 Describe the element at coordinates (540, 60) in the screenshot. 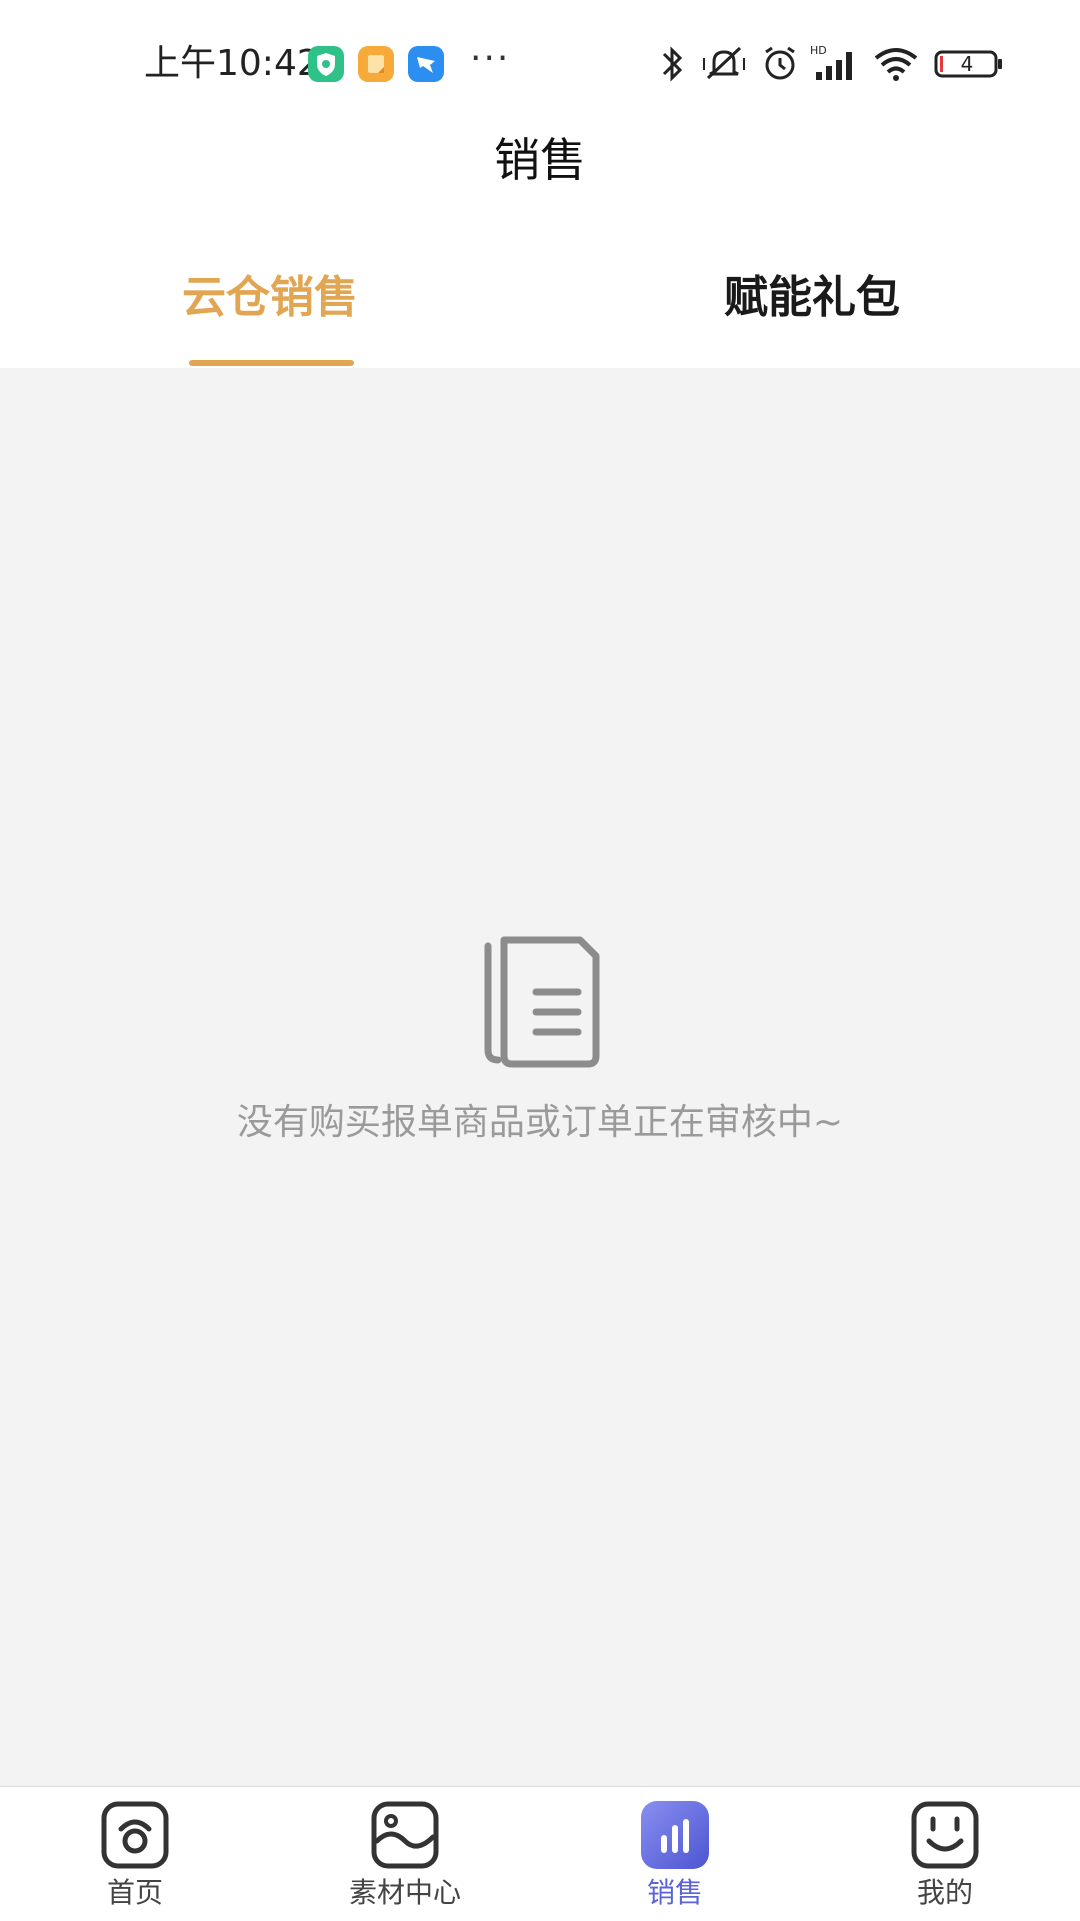

I see `status-bar: 上午10:42 ··· HD 4` at that location.